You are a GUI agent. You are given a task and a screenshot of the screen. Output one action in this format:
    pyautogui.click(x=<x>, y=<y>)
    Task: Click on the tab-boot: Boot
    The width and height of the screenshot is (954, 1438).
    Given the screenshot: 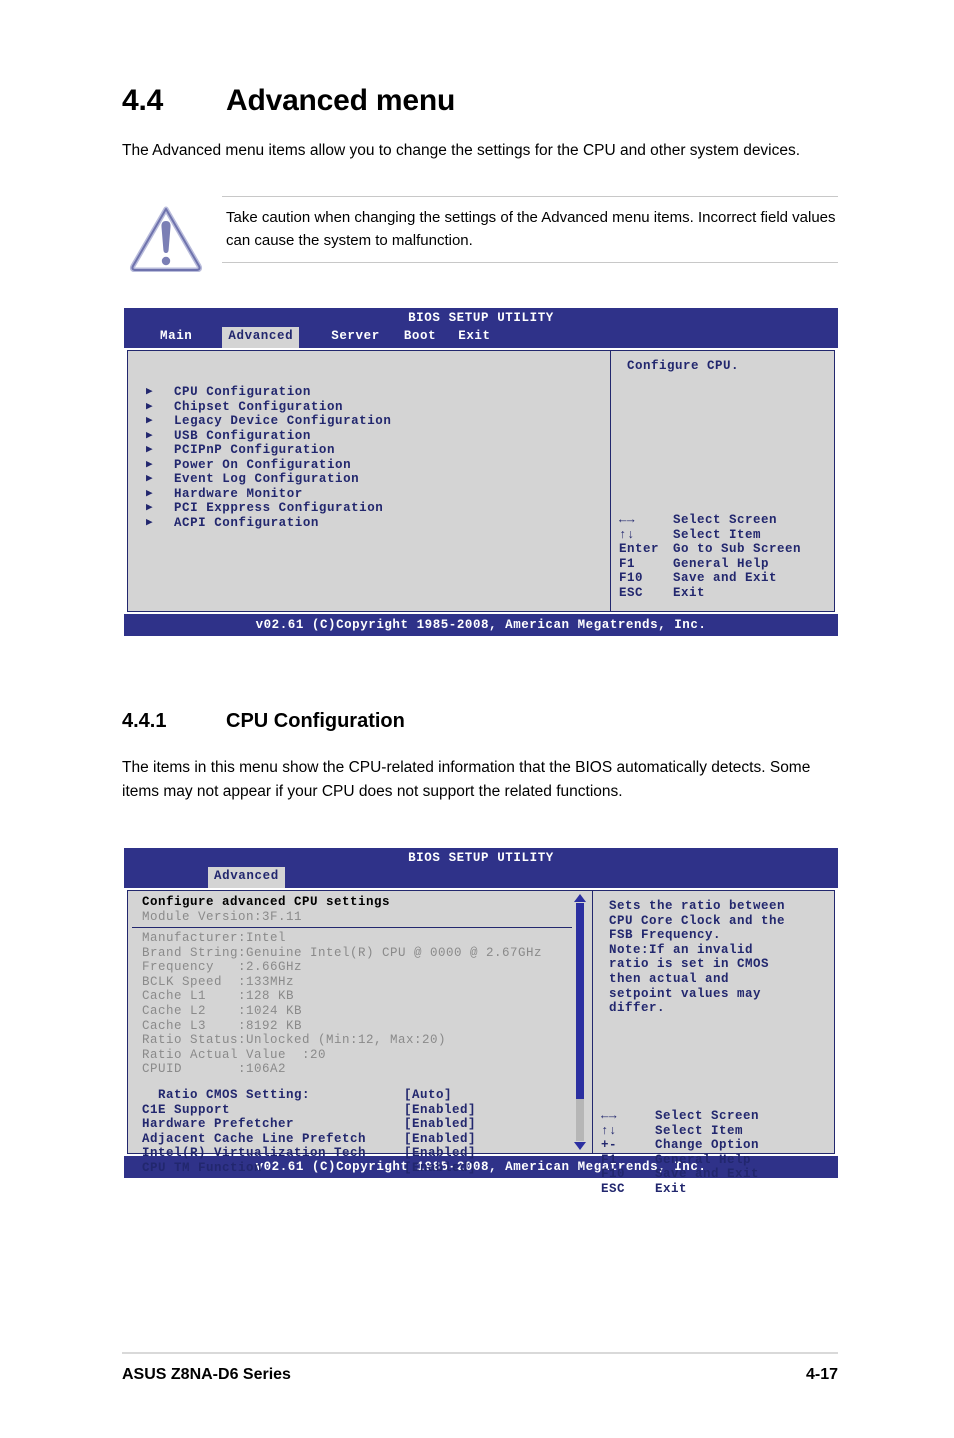 What is the action you would take?
    pyautogui.click(x=420, y=337)
    